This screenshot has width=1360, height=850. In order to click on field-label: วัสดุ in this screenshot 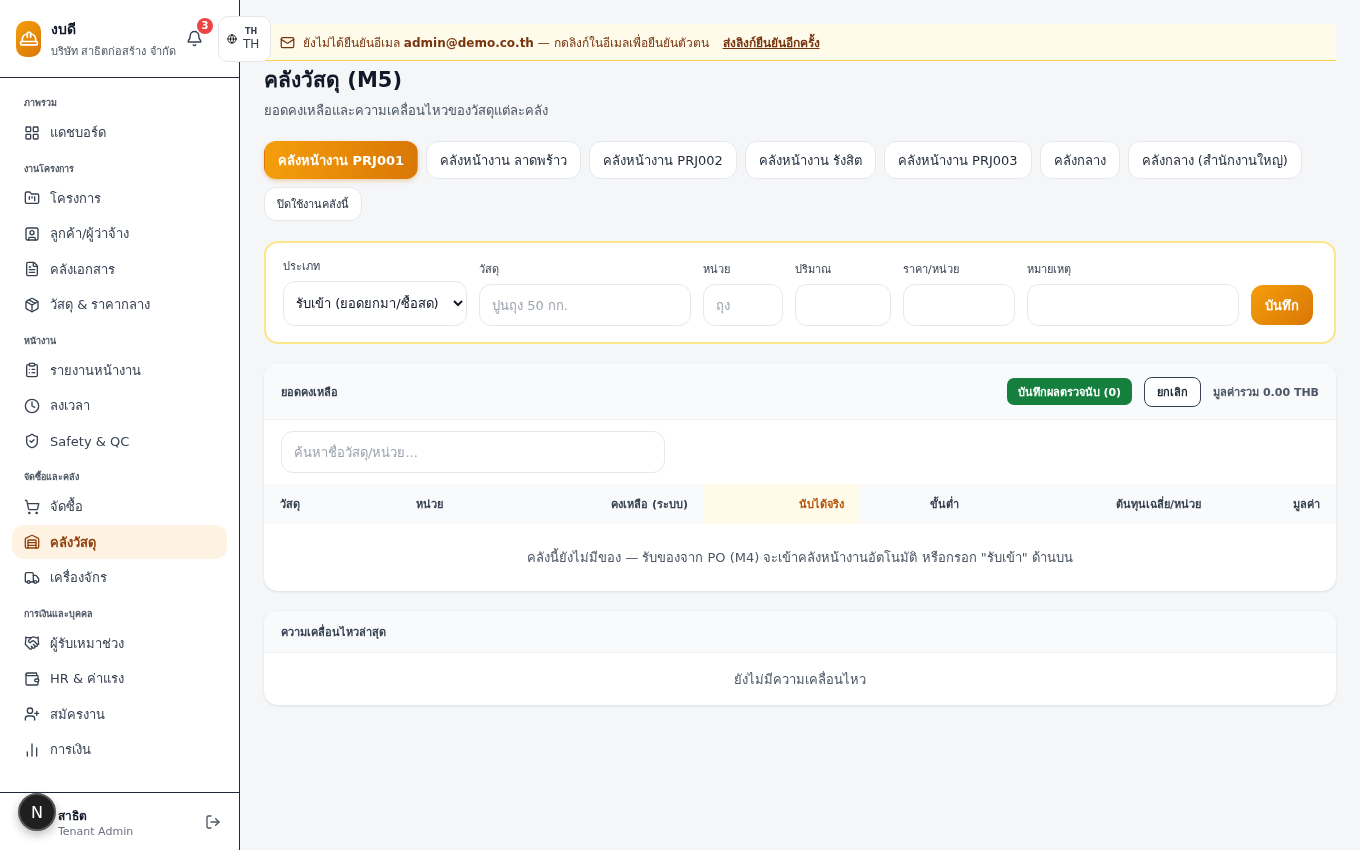, I will do `click(489, 270)`.